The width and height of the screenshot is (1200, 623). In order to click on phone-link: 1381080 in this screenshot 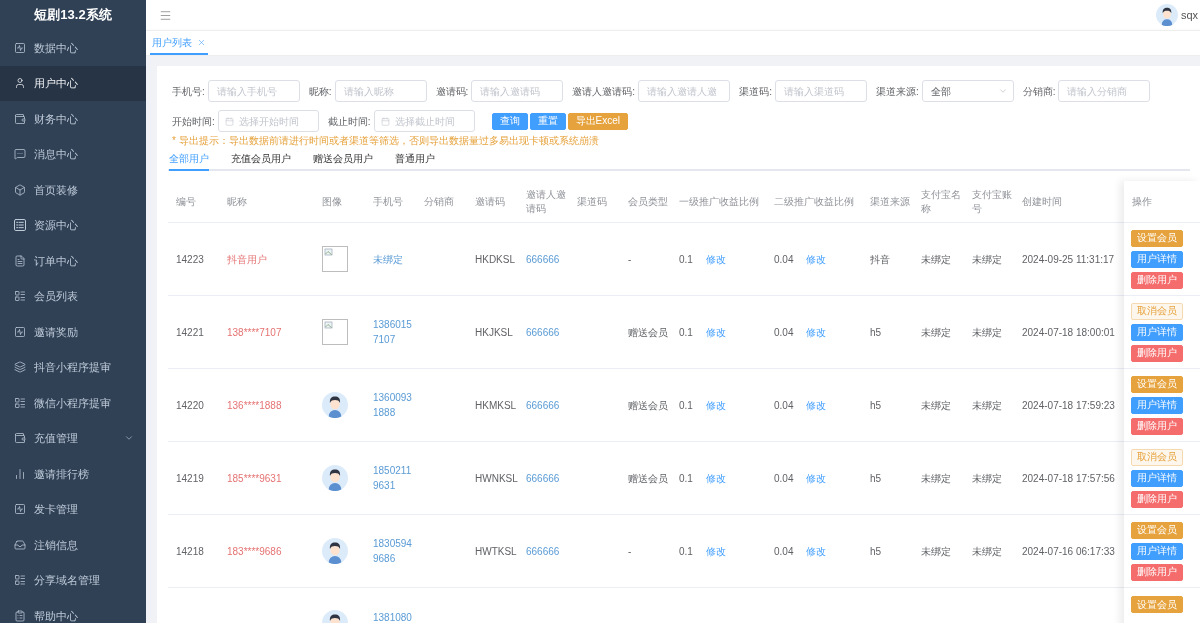, I will do `click(392, 616)`.